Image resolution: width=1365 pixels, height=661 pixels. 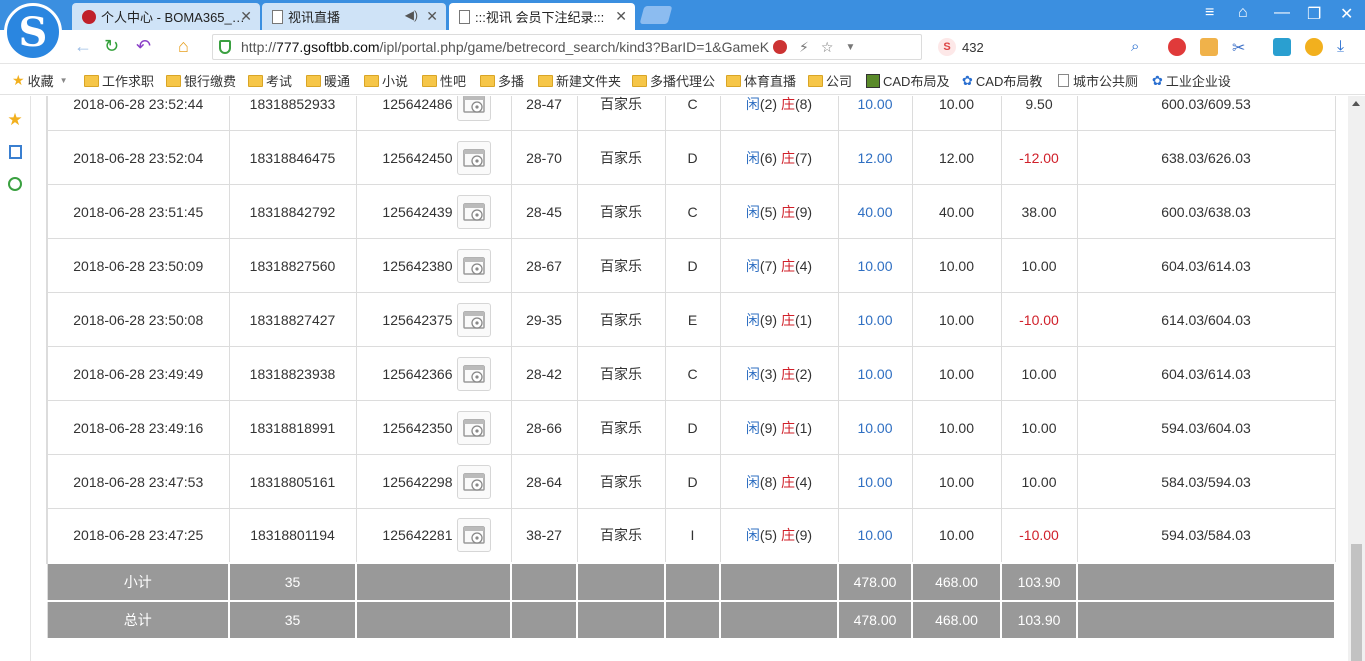 I want to click on download-icon: ⤓, so click(x=1346, y=47).